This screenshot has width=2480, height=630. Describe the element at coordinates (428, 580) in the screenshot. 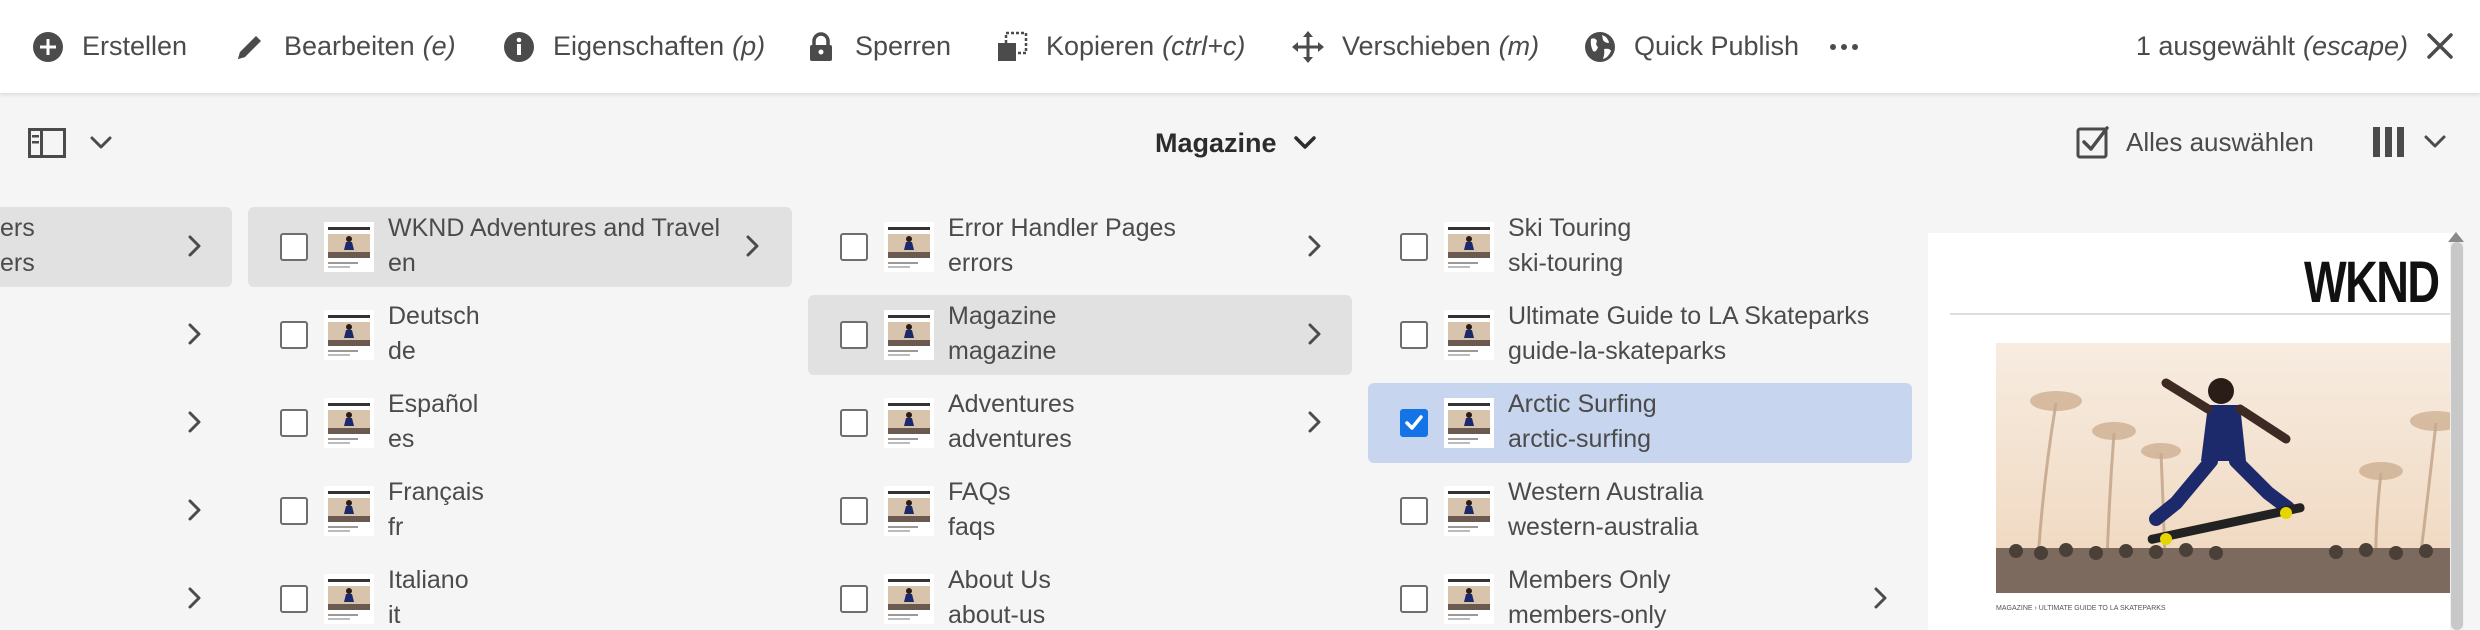

I see `item-title: Italiano` at that location.